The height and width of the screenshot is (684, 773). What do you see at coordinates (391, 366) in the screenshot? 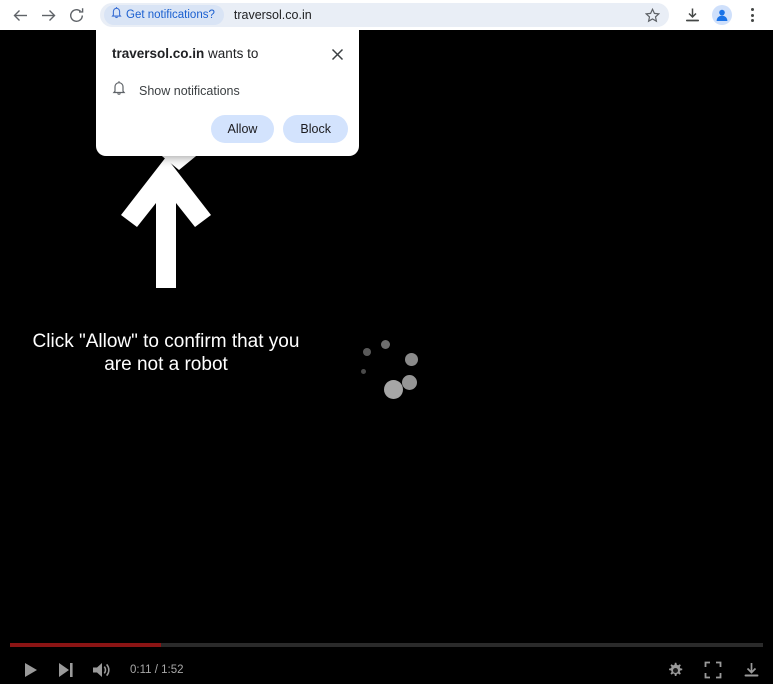
I see `loading-spinner-icon` at bounding box center [391, 366].